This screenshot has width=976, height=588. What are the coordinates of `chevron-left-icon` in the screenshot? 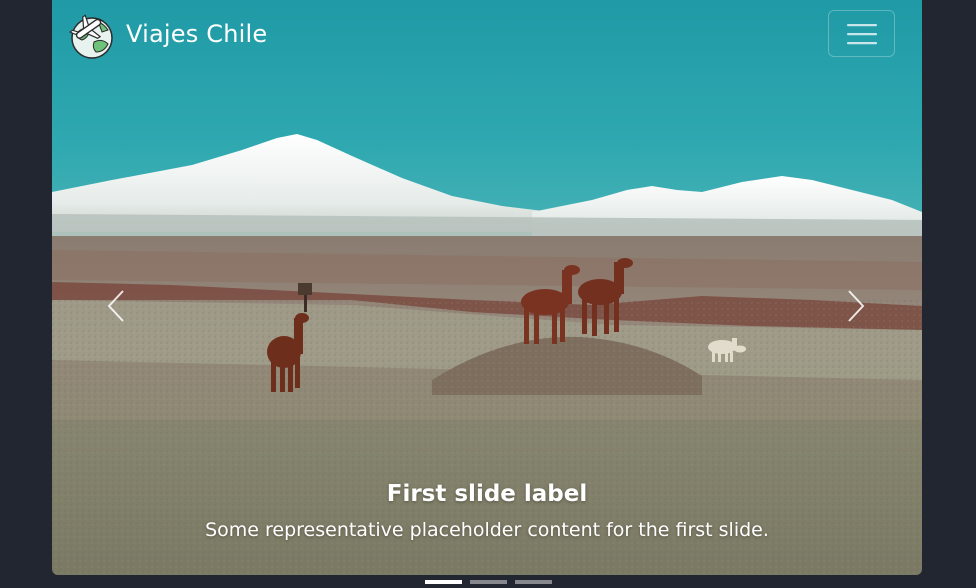 It's located at (115, 306).